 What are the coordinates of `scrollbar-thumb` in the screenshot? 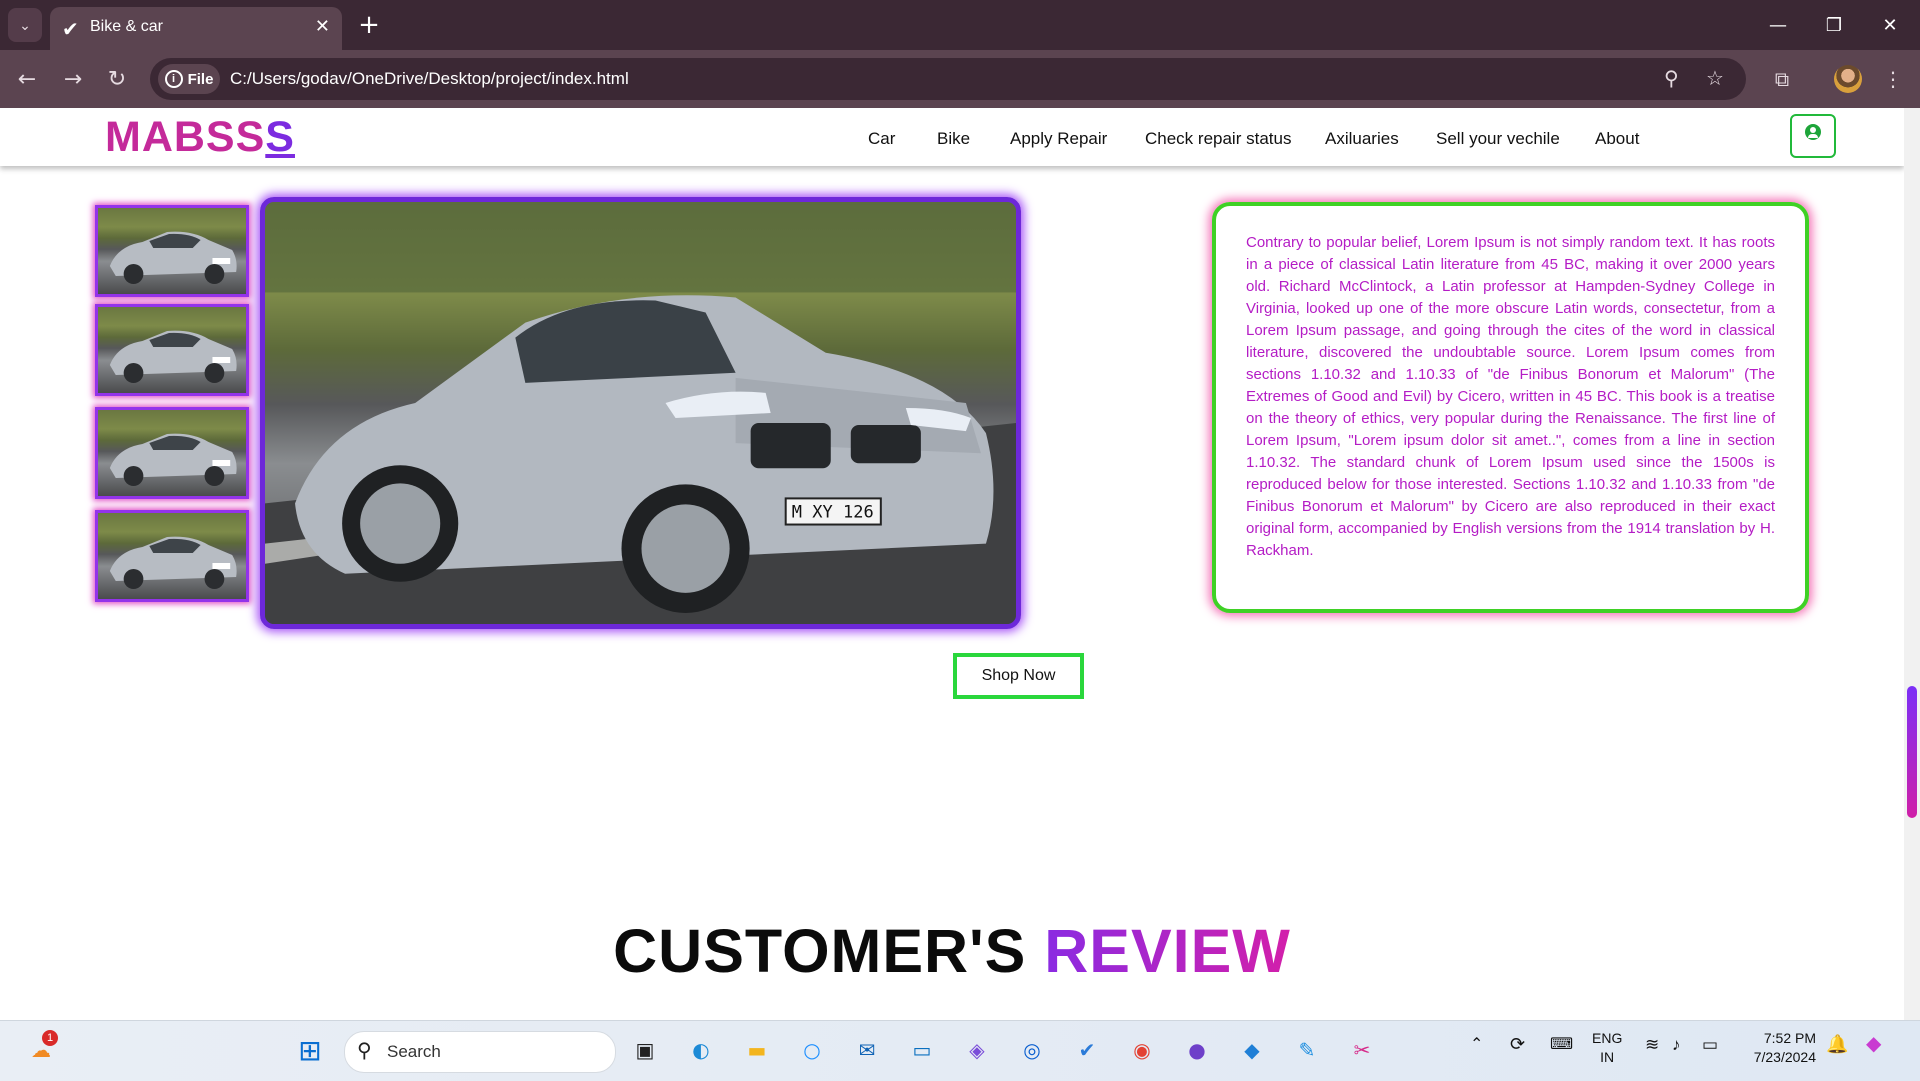 It's located at (1912, 752).